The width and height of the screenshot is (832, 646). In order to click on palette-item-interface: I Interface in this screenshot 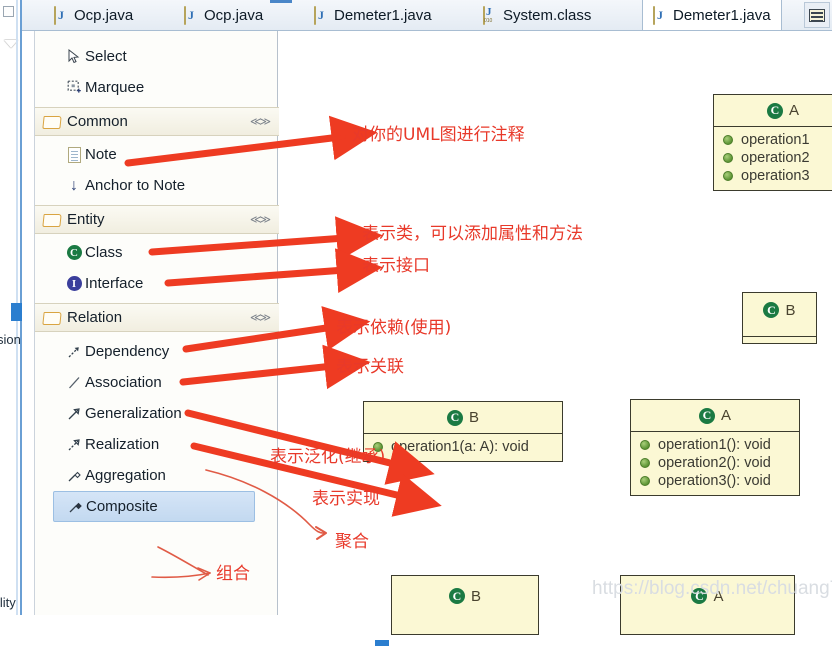, I will do `click(157, 283)`.